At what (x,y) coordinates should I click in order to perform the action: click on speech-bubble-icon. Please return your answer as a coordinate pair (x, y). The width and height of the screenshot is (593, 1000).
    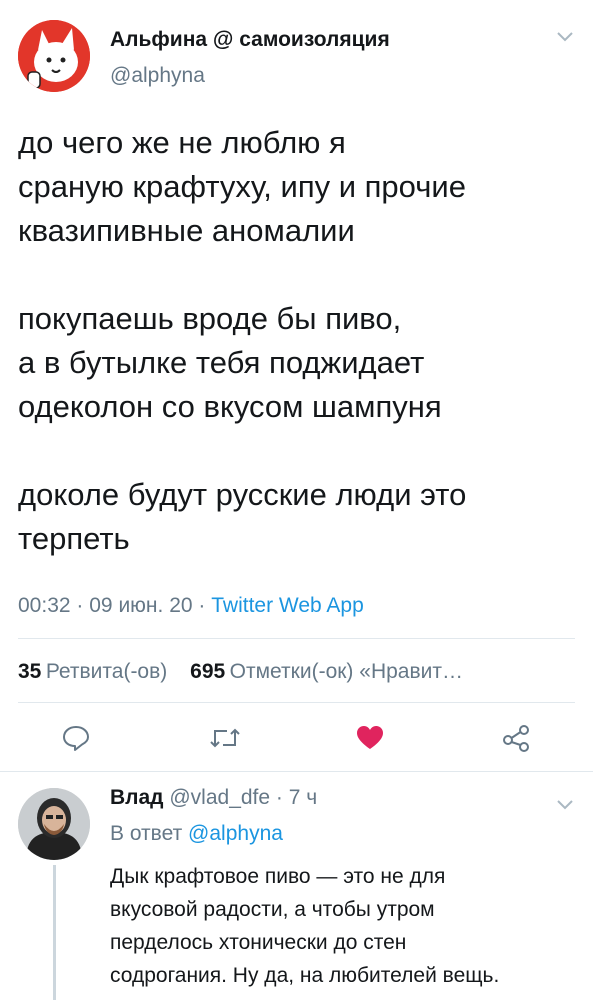
    Looking at the image, I should click on (76, 738).